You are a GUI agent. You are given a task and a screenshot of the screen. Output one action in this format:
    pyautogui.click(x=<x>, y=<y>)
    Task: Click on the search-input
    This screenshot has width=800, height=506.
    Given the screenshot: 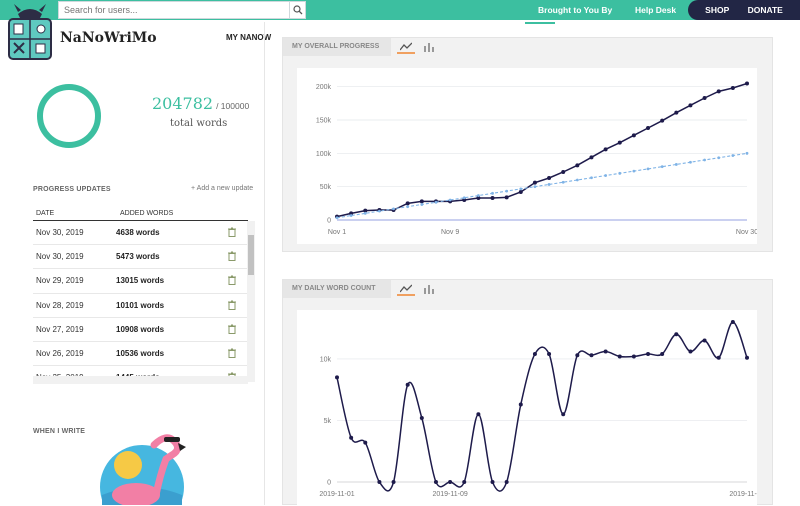 What is the action you would take?
    pyautogui.click(x=174, y=10)
    